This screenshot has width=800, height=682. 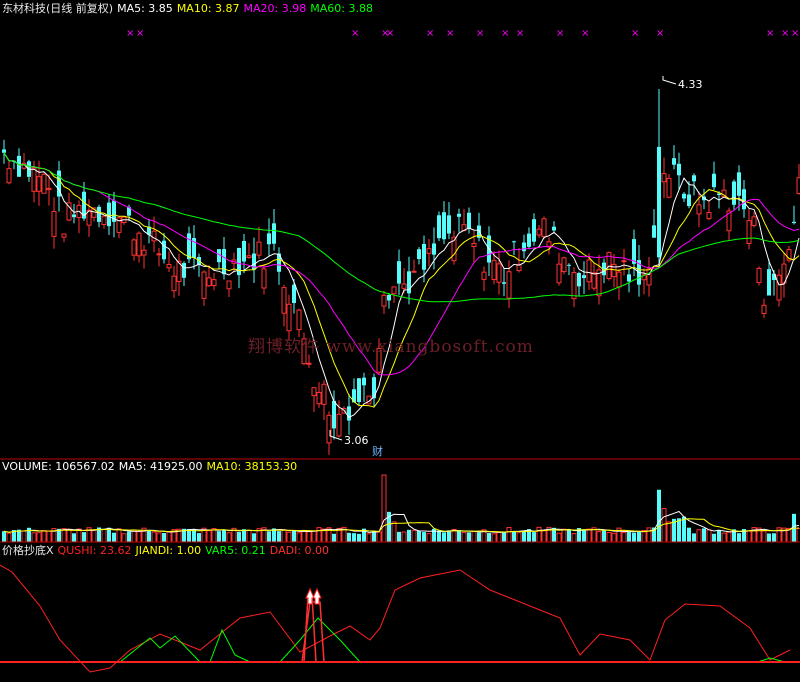 What do you see at coordinates (462, 33) in the screenshot?
I see `signal-stars: × × × ×× × × × × × × × × × × × ×` at bounding box center [462, 33].